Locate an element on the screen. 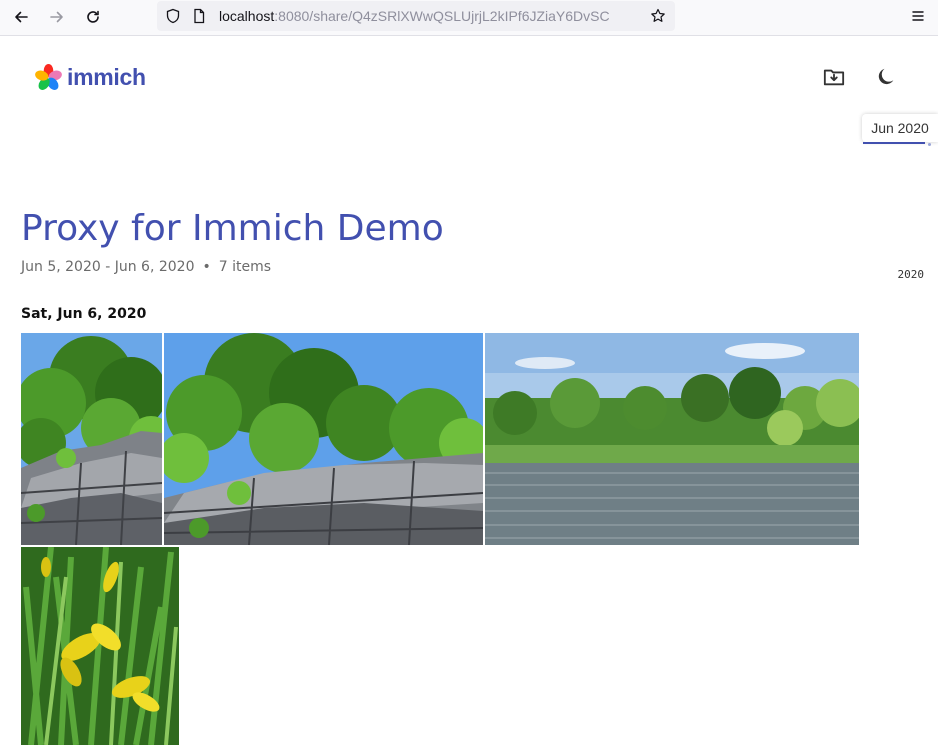  shield-icon is located at coordinates (173, 16).